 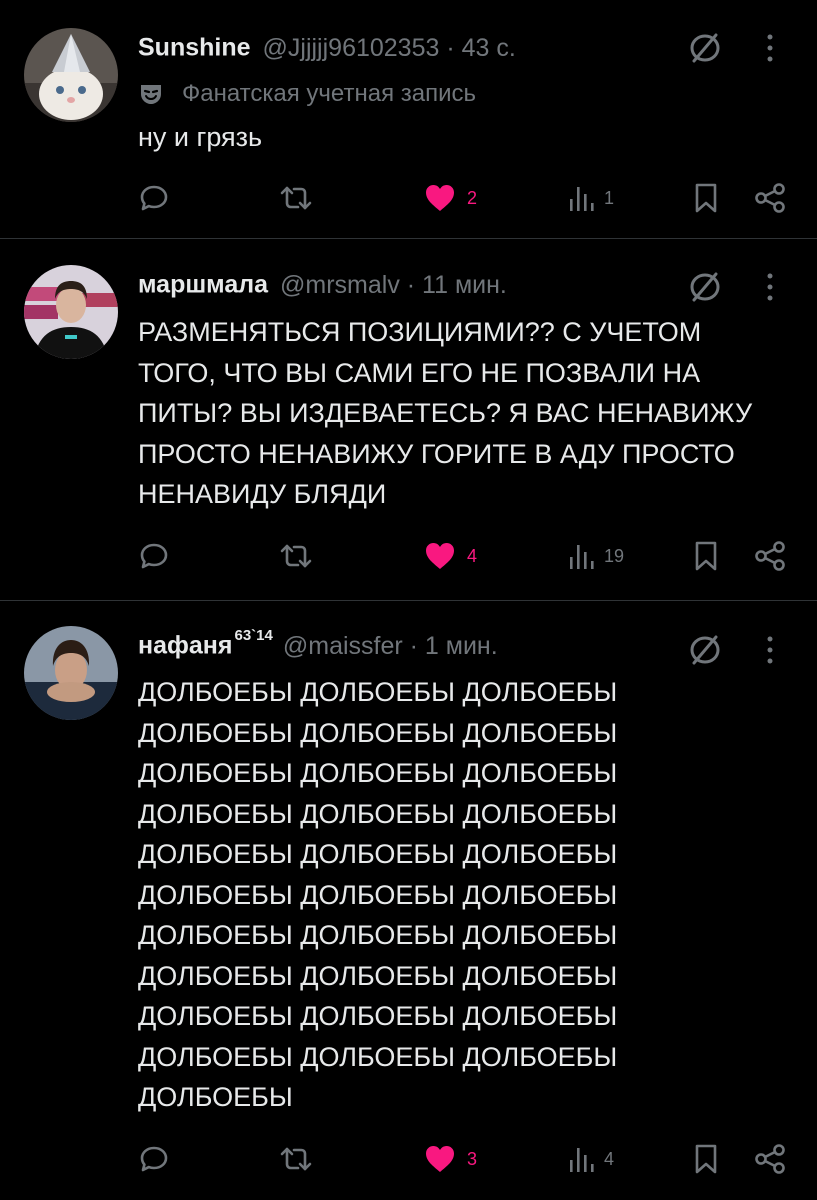 I want to click on post-header: маршмала @mrsmalv · 11 мин., so click(x=322, y=285).